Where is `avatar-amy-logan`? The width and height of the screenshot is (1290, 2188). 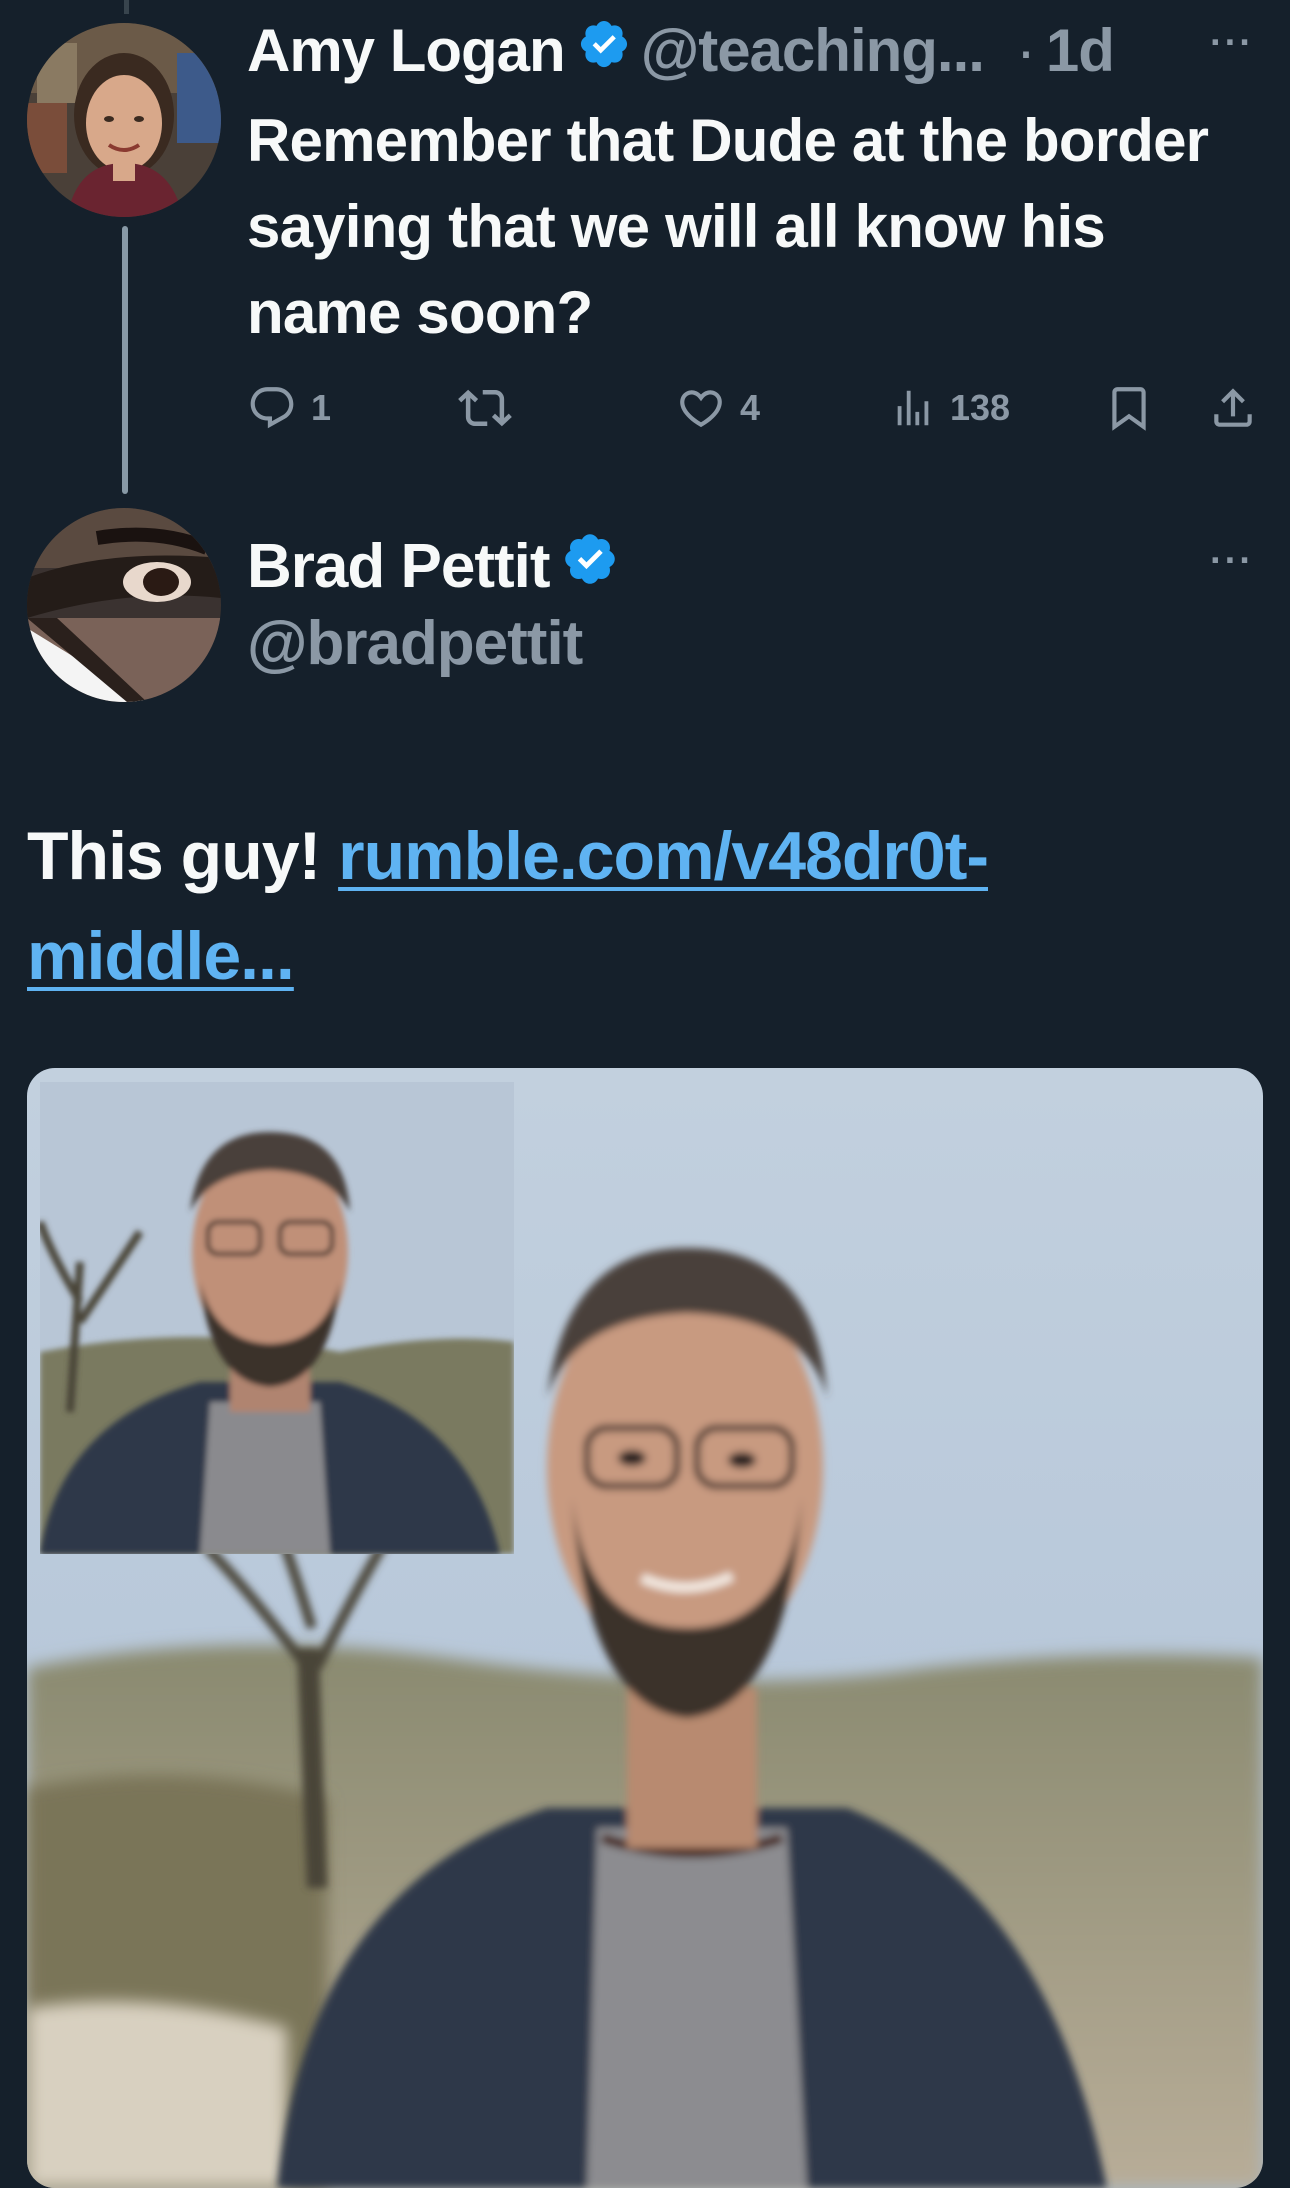
avatar-amy-logan is located at coordinates (124, 120).